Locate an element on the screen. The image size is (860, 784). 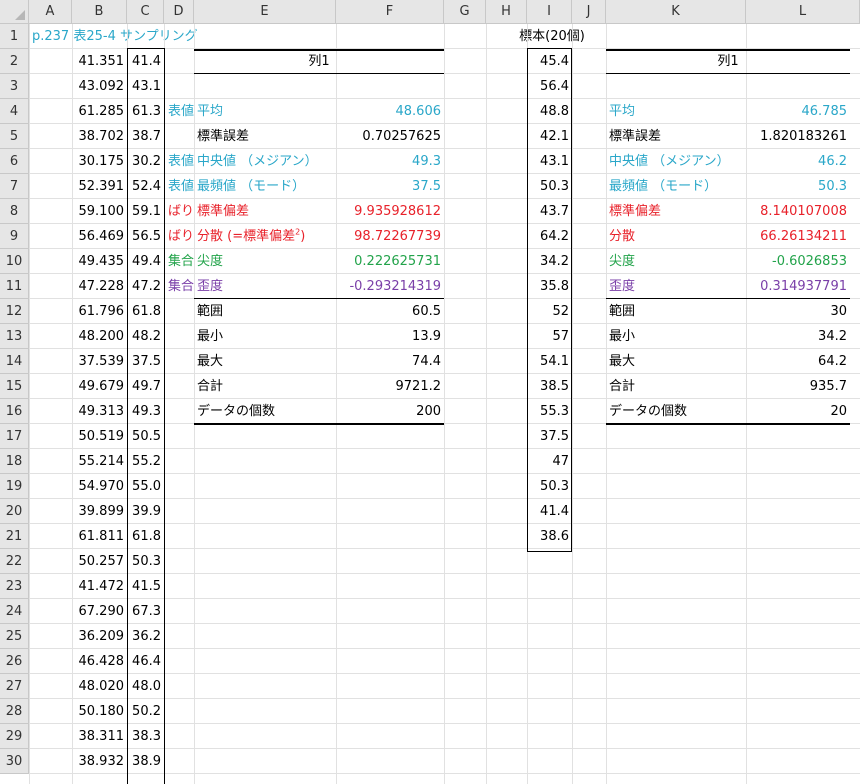
cell-b: 61.811 is located at coordinates (99, 536).